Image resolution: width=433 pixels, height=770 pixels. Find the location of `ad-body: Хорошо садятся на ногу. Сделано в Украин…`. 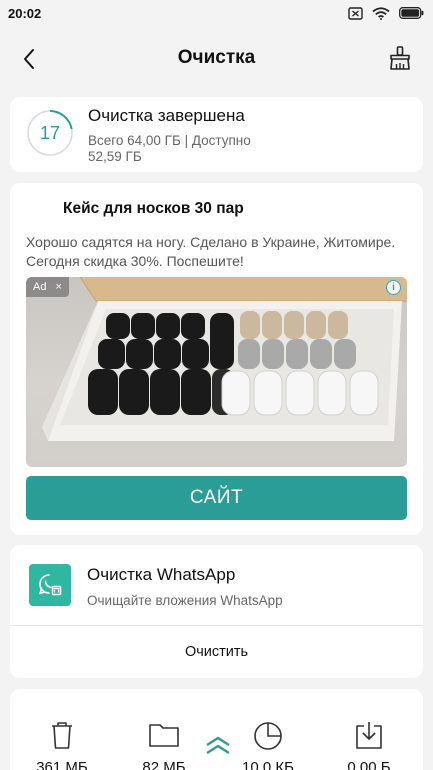

ad-body: Хорошо садятся на ногу. Сделано в Украин… is located at coordinates (211, 251).